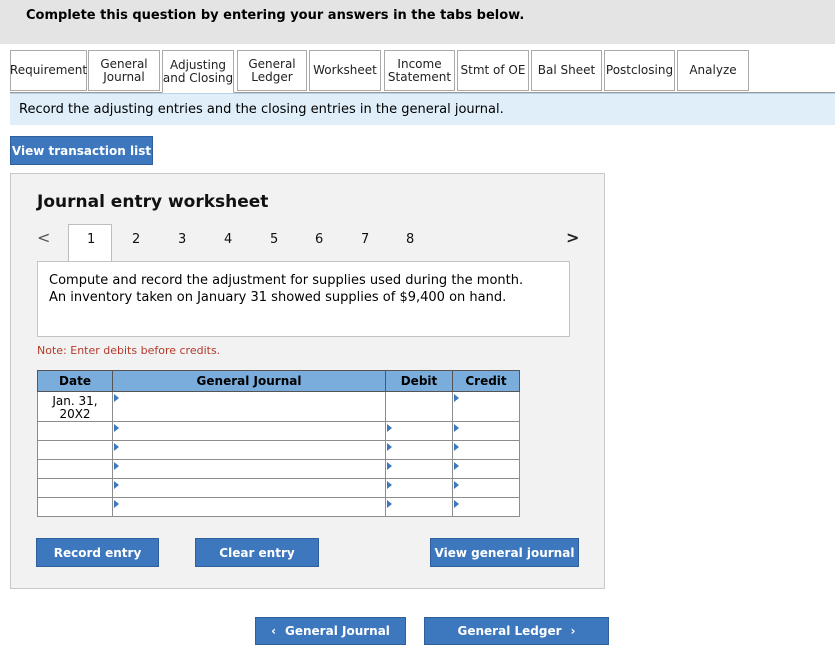 The image size is (835, 654). I want to click on entry-tab-8: 8, so click(410, 239).